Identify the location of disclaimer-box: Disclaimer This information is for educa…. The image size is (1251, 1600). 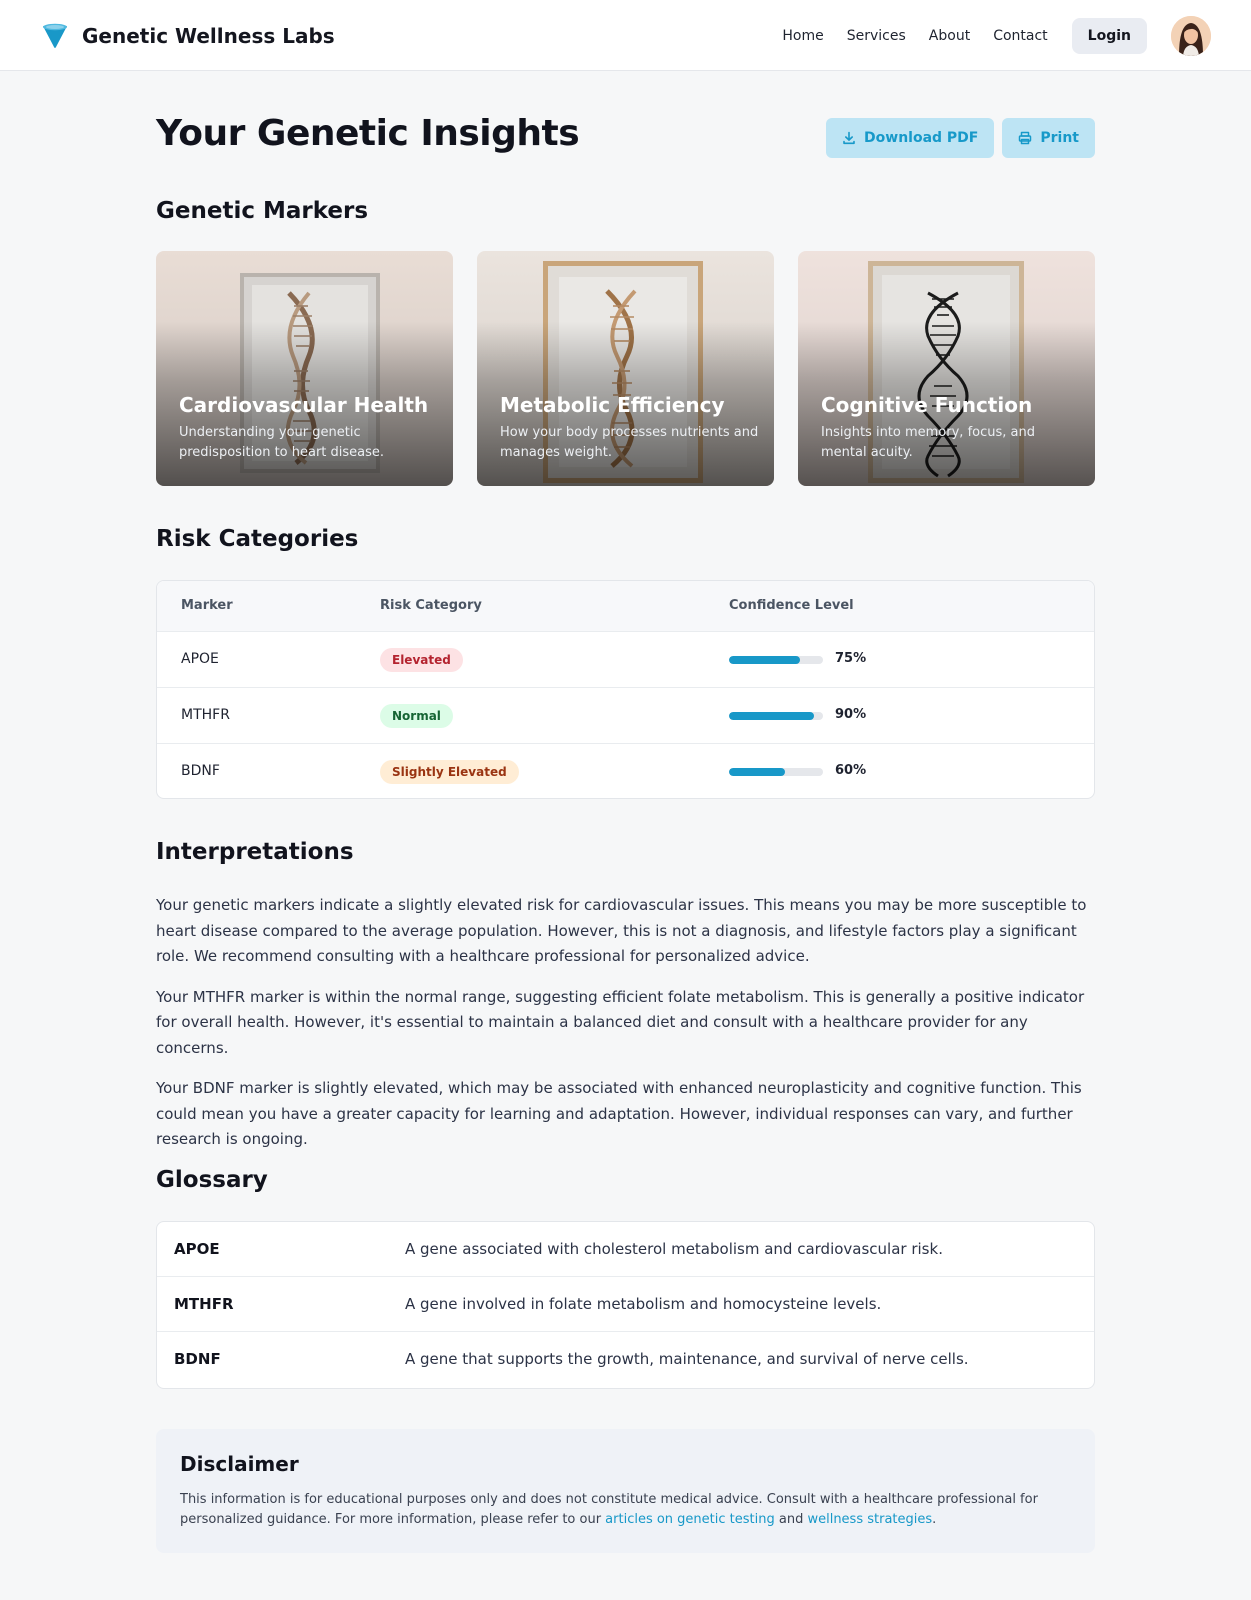
(625, 1491).